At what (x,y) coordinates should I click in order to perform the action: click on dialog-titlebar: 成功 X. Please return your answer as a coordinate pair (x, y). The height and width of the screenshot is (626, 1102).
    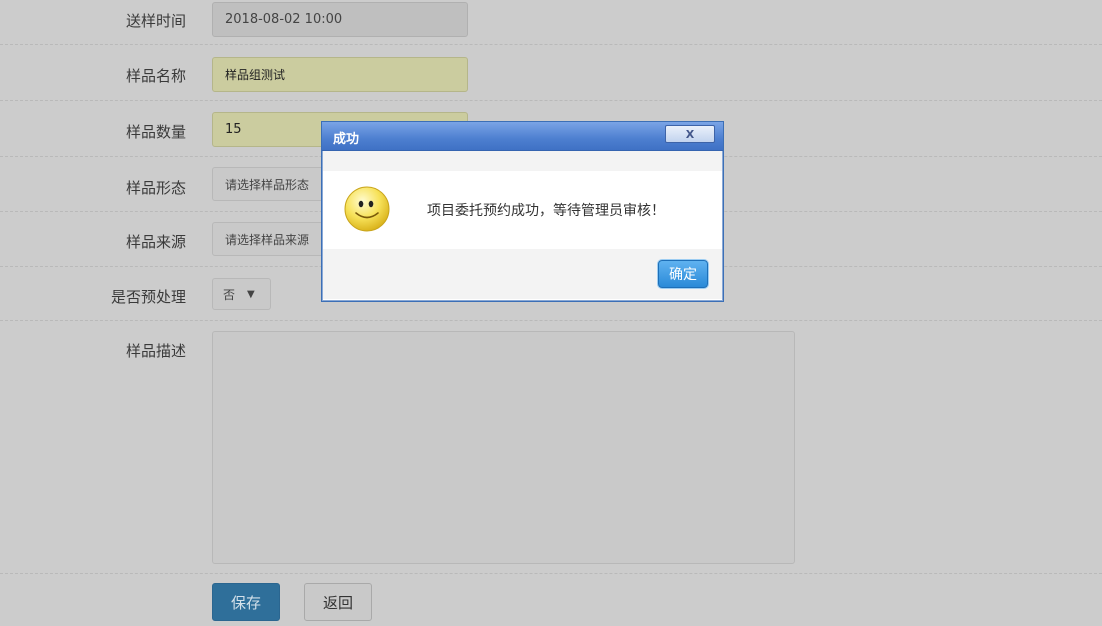
    Looking at the image, I should click on (522, 136).